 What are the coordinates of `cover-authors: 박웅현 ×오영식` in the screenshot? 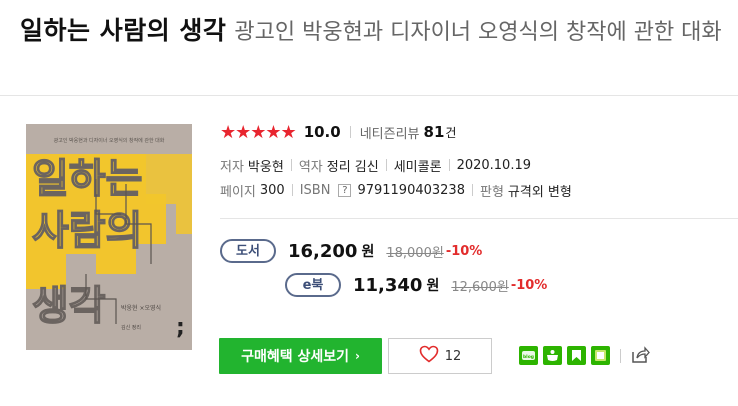 It's located at (141, 308).